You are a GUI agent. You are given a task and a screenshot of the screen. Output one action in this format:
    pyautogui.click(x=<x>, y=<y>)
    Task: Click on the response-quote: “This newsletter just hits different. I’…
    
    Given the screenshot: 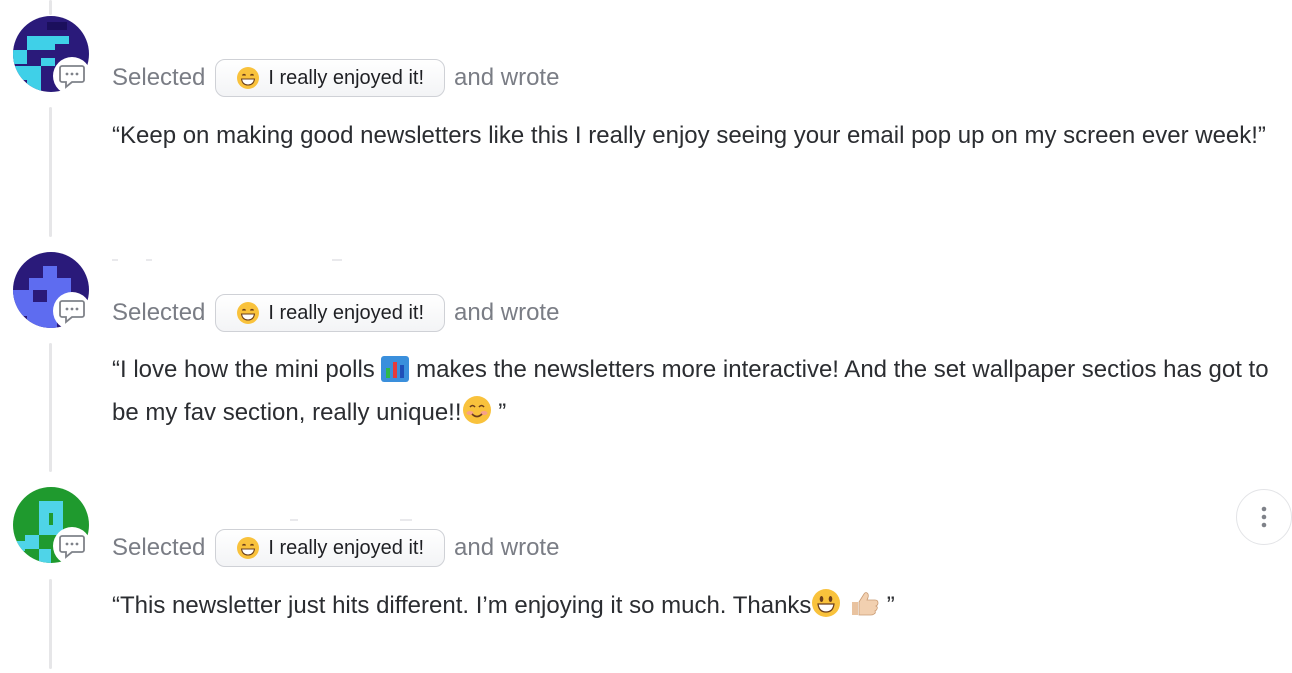 What is the action you would take?
    pyautogui.click(x=699, y=608)
    